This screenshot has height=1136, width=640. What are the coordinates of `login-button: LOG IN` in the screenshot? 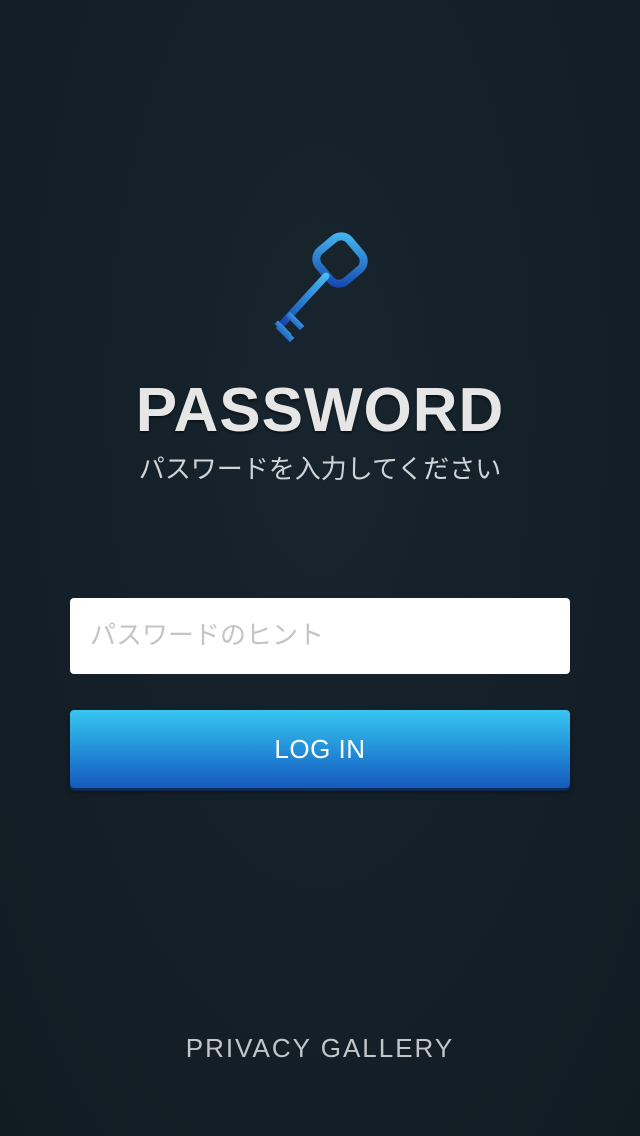 It's located at (320, 749).